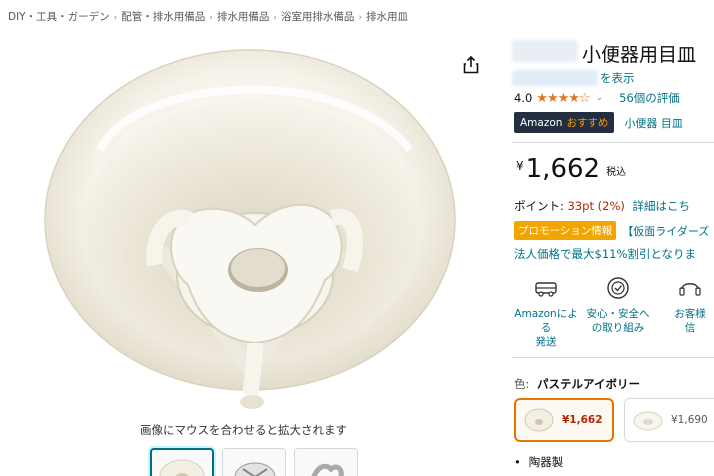 Image resolution: width=714 pixels, height=476 pixels. I want to click on star-empty: ☆, so click(584, 98).